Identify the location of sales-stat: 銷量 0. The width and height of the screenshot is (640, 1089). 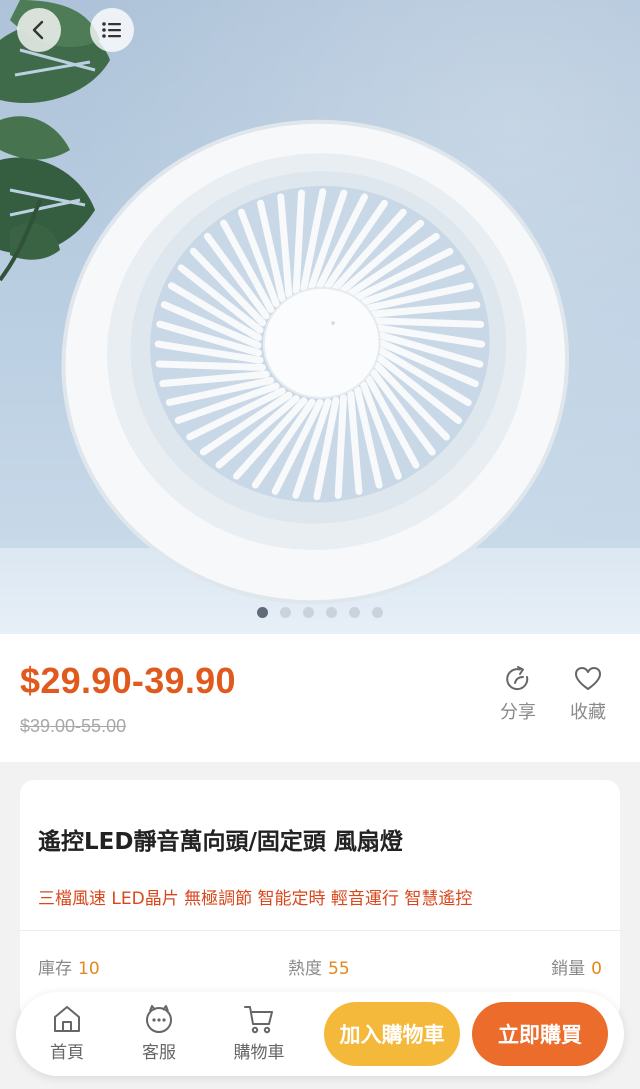
(576, 966).